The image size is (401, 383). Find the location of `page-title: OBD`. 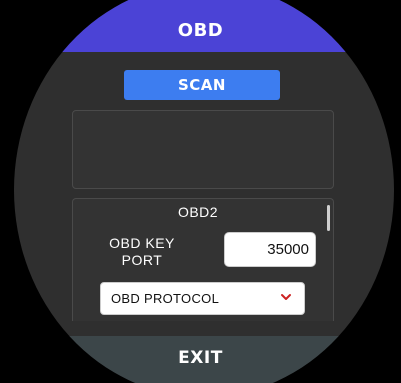

page-title: OBD is located at coordinates (200, 30).